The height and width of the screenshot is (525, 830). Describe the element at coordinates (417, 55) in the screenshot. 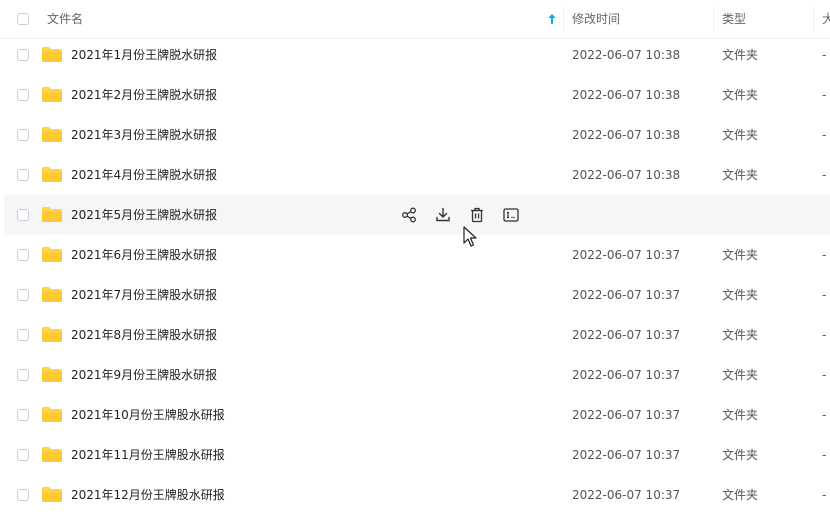

I see `table-row: 2021年1月份王牌脱水研报 2022-06-07 10:38 文件夹 -` at that location.